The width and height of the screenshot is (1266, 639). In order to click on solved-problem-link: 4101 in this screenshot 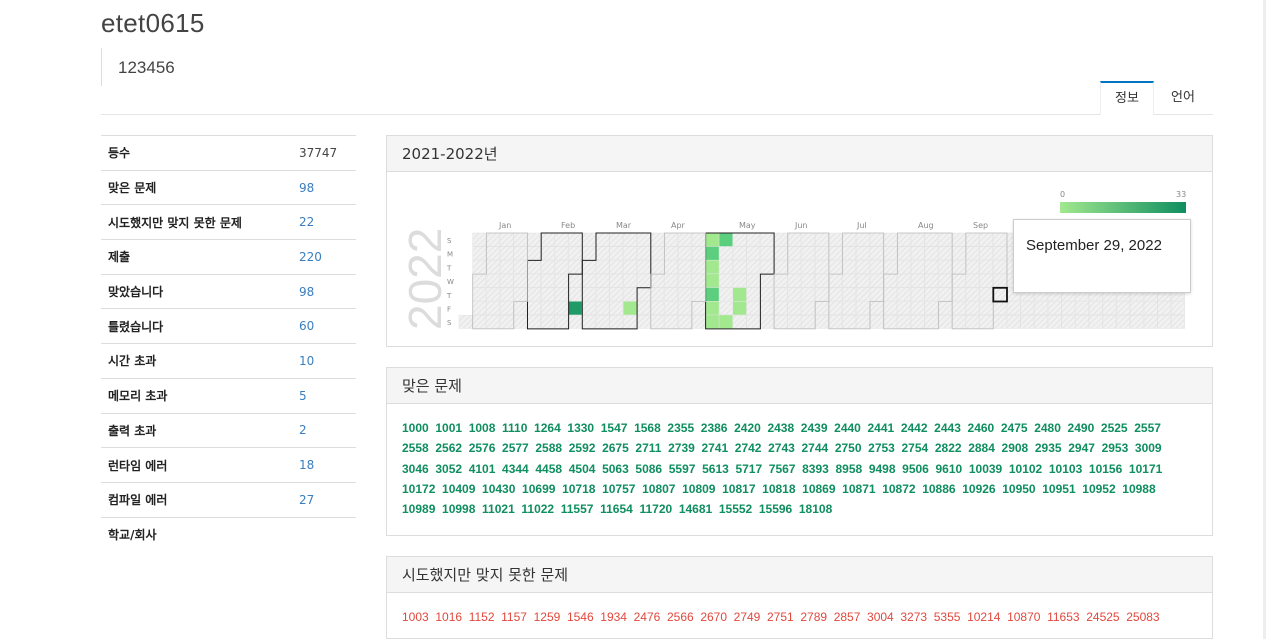, I will do `click(482, 469)`.